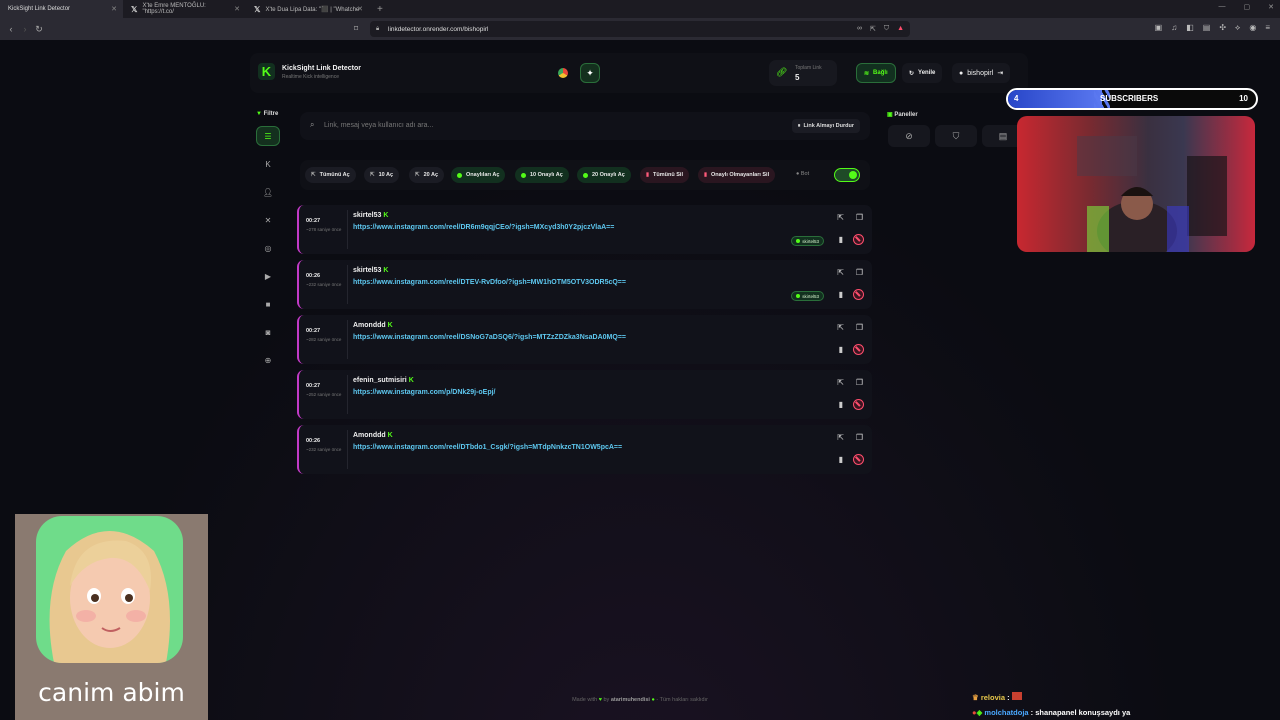 This screenshot has width=1280, height=720. What do you see at coordinates (268, 332) in the screenshot?
I see `filter-camera-icon: ◙` at bounding box center [268, 332].